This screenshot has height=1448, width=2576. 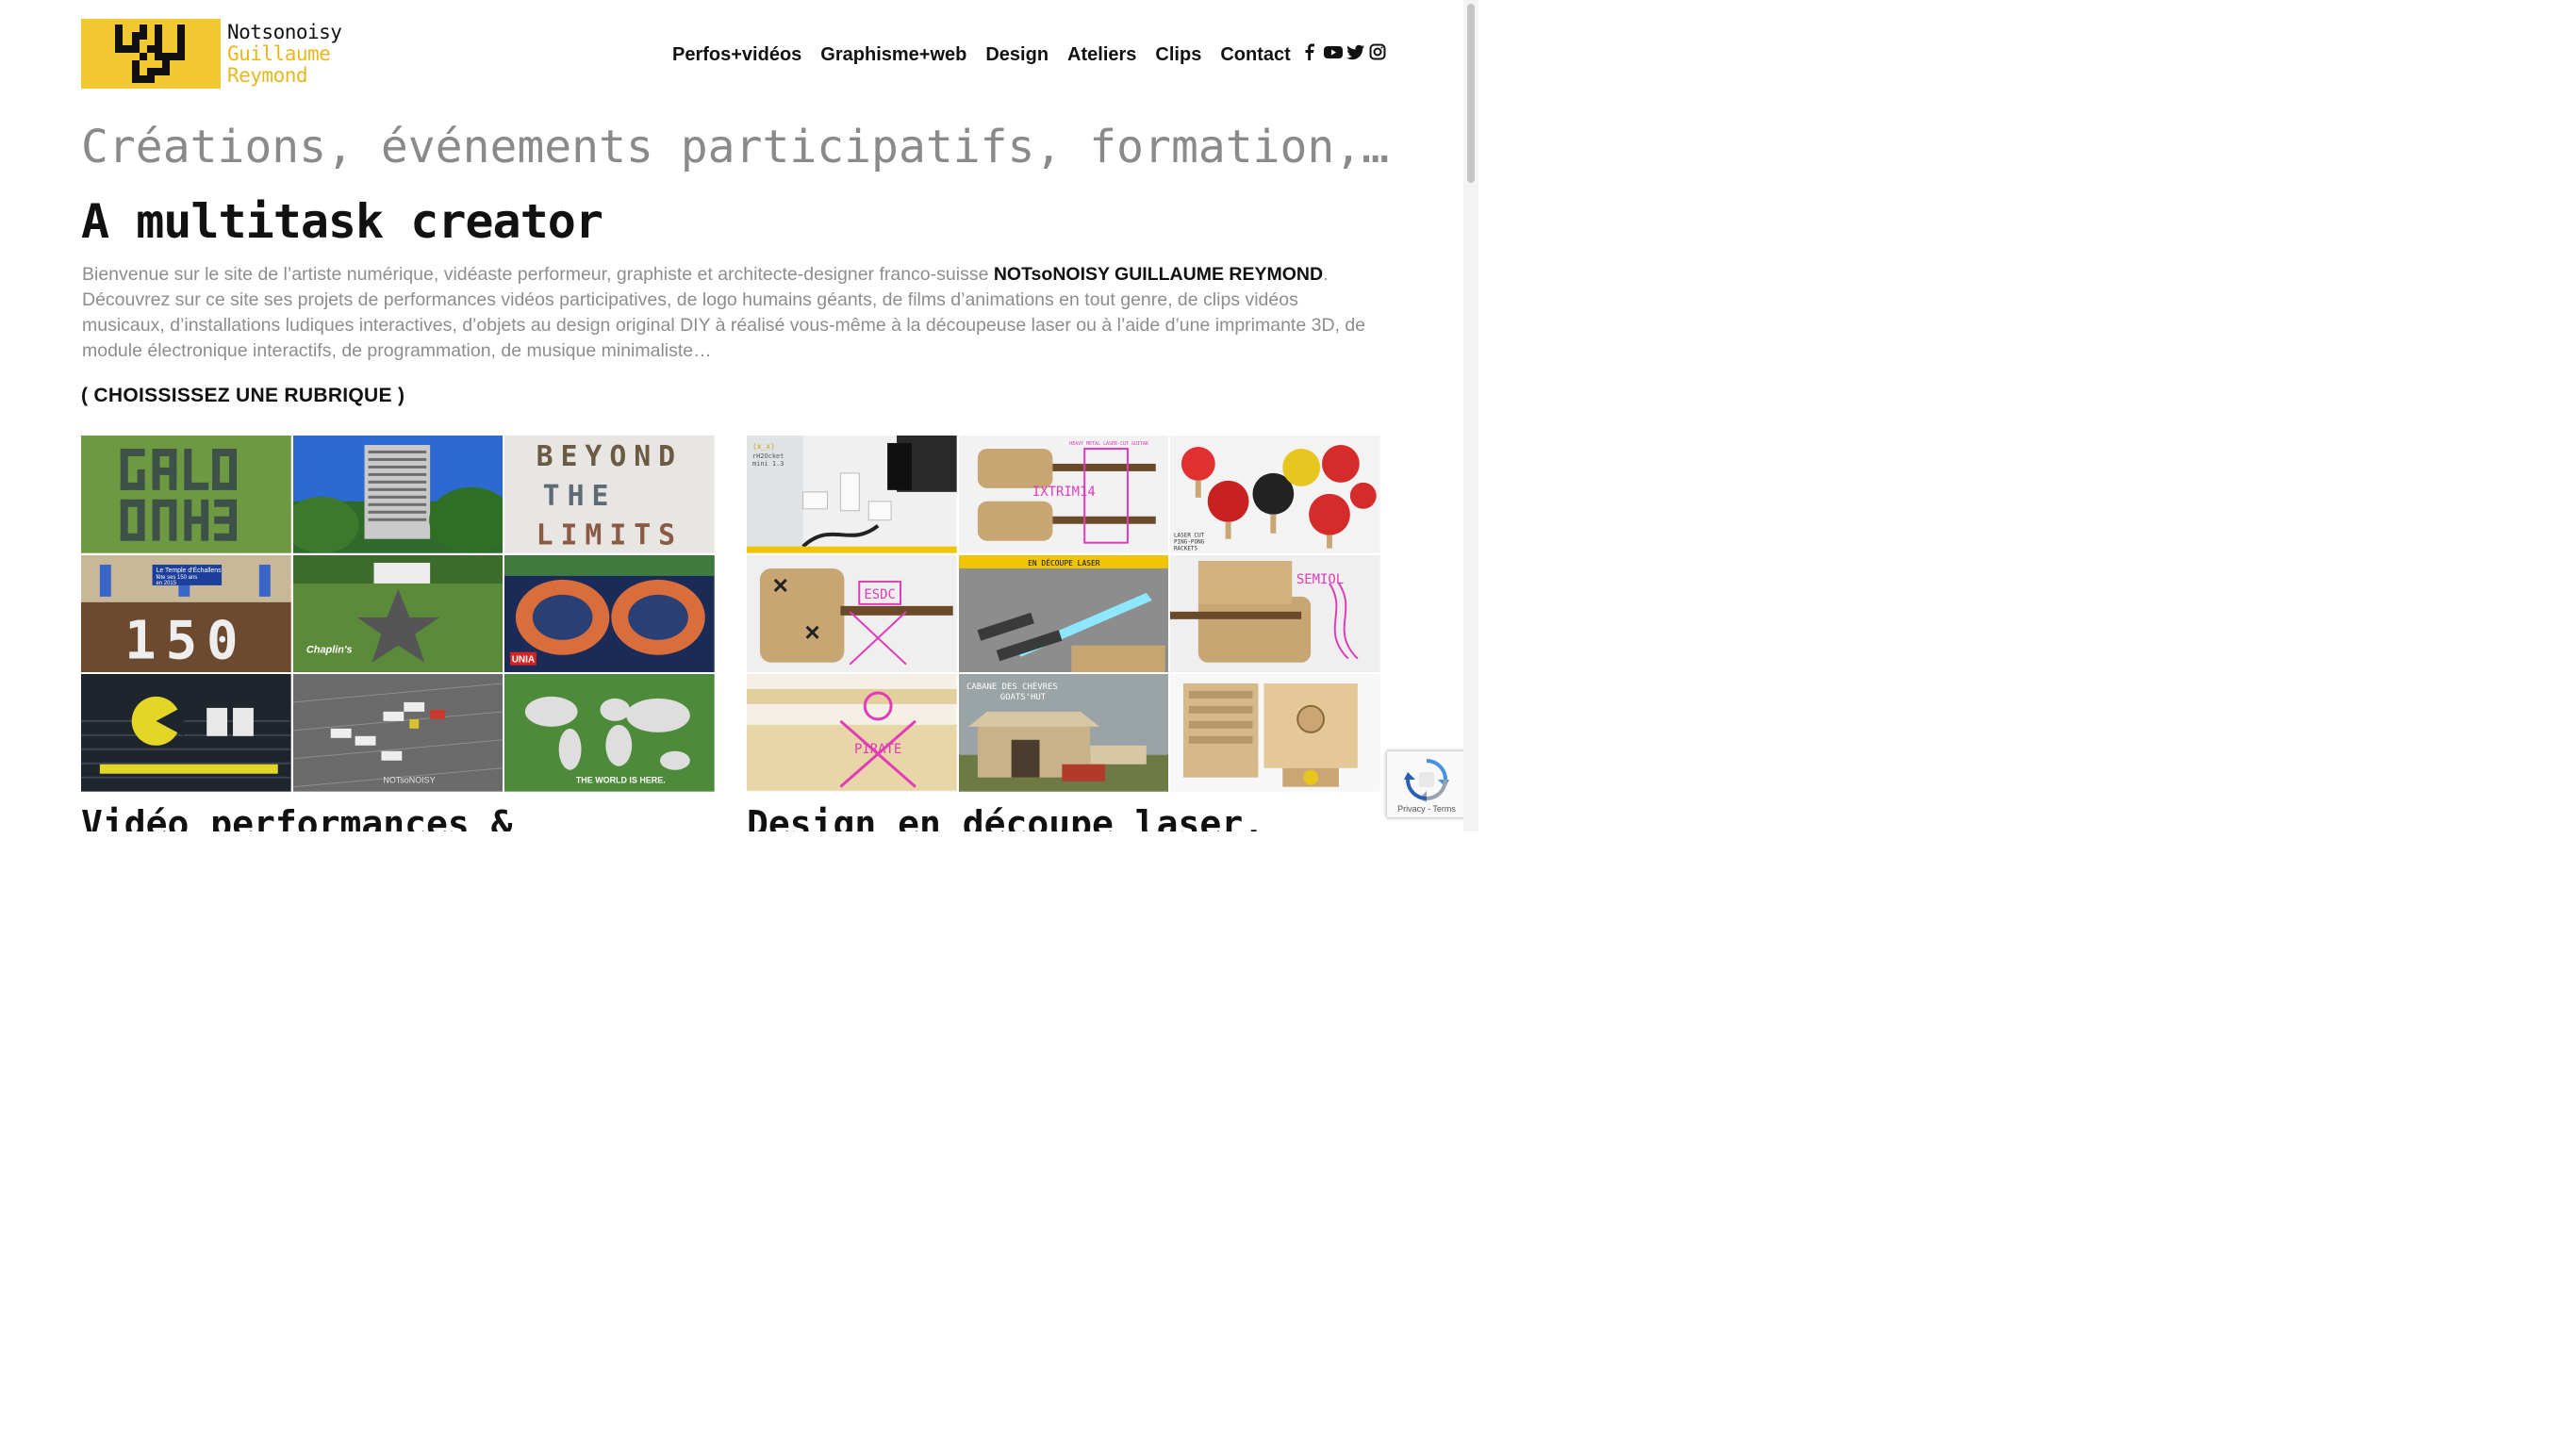 I want to click on site-logo: Notsonoisy Guillaume Reymond, so click(x=222, y=54).